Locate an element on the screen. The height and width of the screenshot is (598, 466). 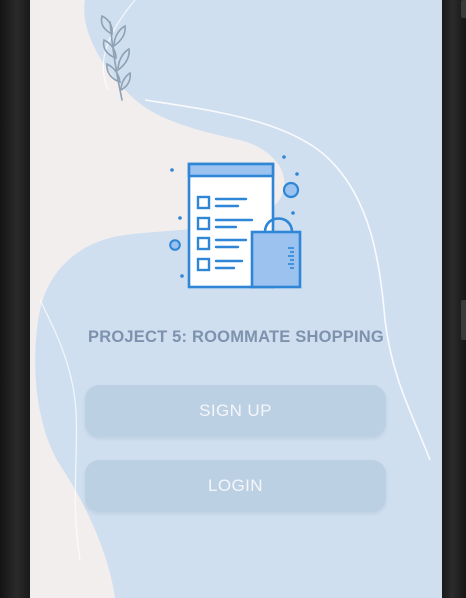
phone-volume-button is located at coordinates (463, 320).